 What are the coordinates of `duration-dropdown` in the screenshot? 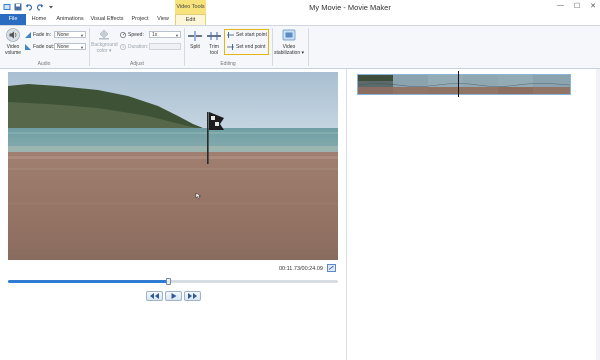 It's located at (165, 46).